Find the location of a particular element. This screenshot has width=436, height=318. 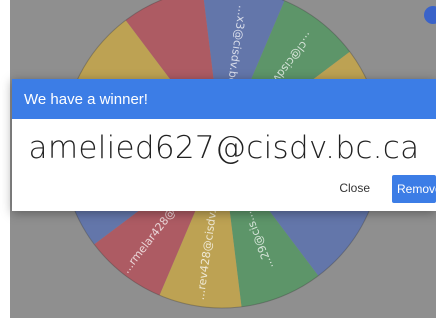

avatar-icon is located at coordinates (430, 15).